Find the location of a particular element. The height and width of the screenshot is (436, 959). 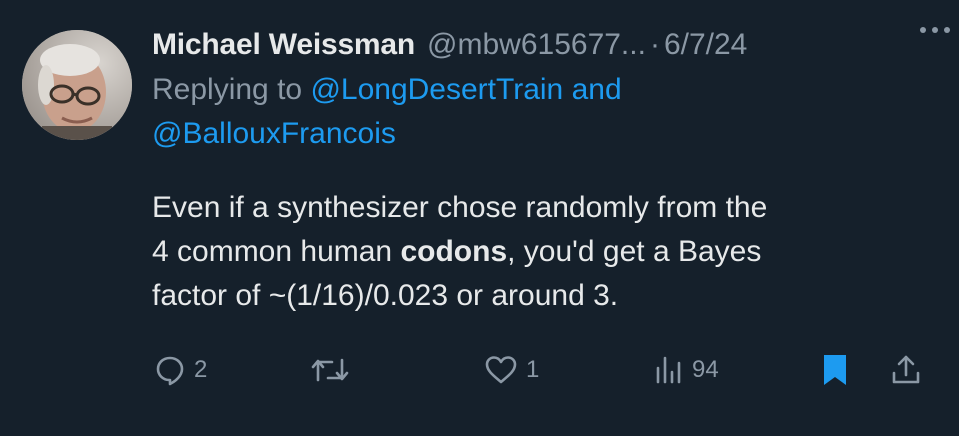

bookmark-icon is located at coordinates (835, 370).